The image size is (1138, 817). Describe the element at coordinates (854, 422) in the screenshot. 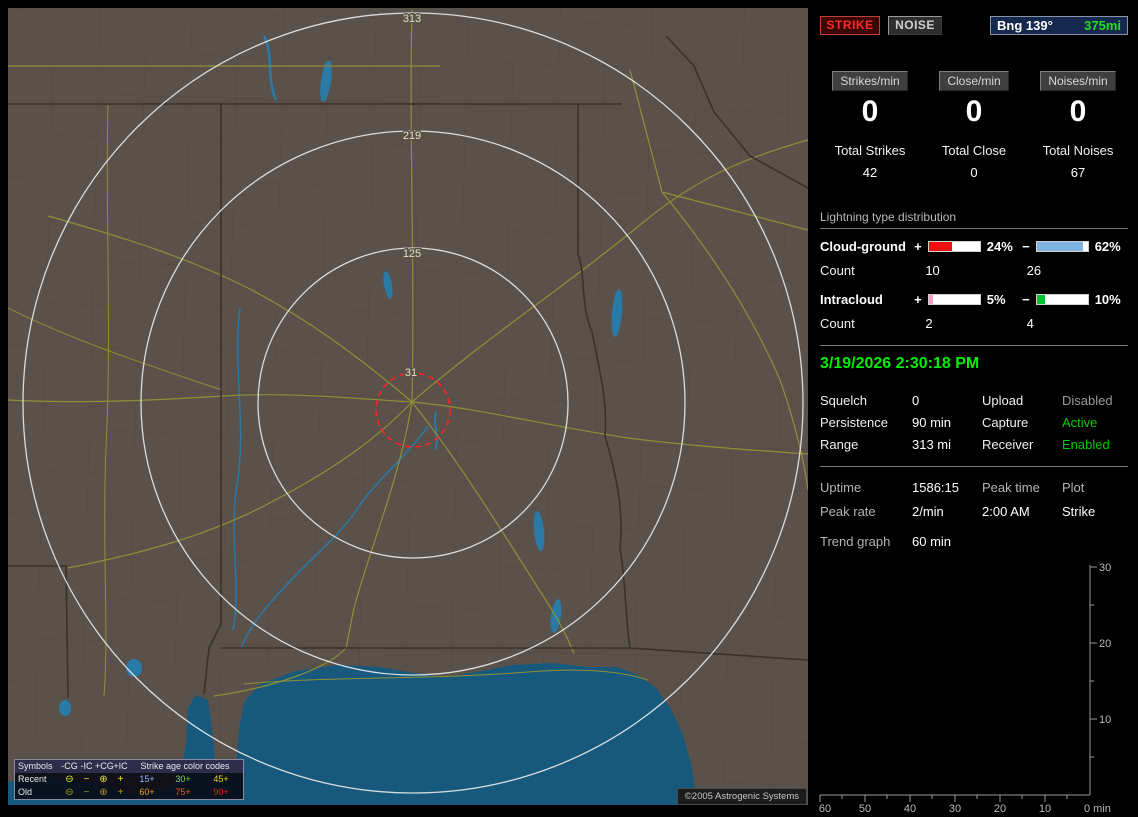

I see `persistence-label: Persistence` at that location.